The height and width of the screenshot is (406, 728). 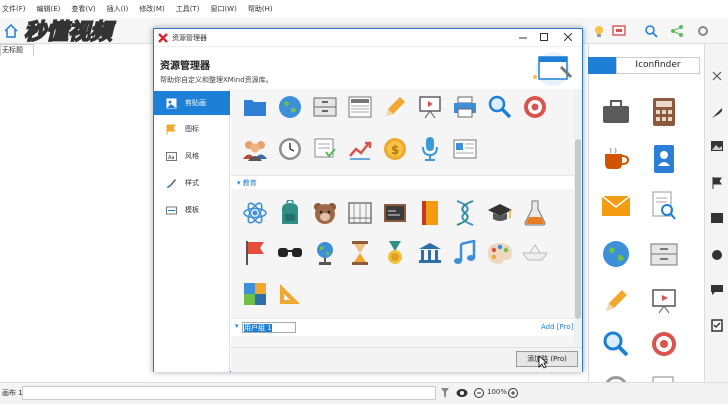 What do you see at coordinates (260, 9) in the screenshot?
I see `menu-help: 帮助(H)` at bounding box center [260, 9].